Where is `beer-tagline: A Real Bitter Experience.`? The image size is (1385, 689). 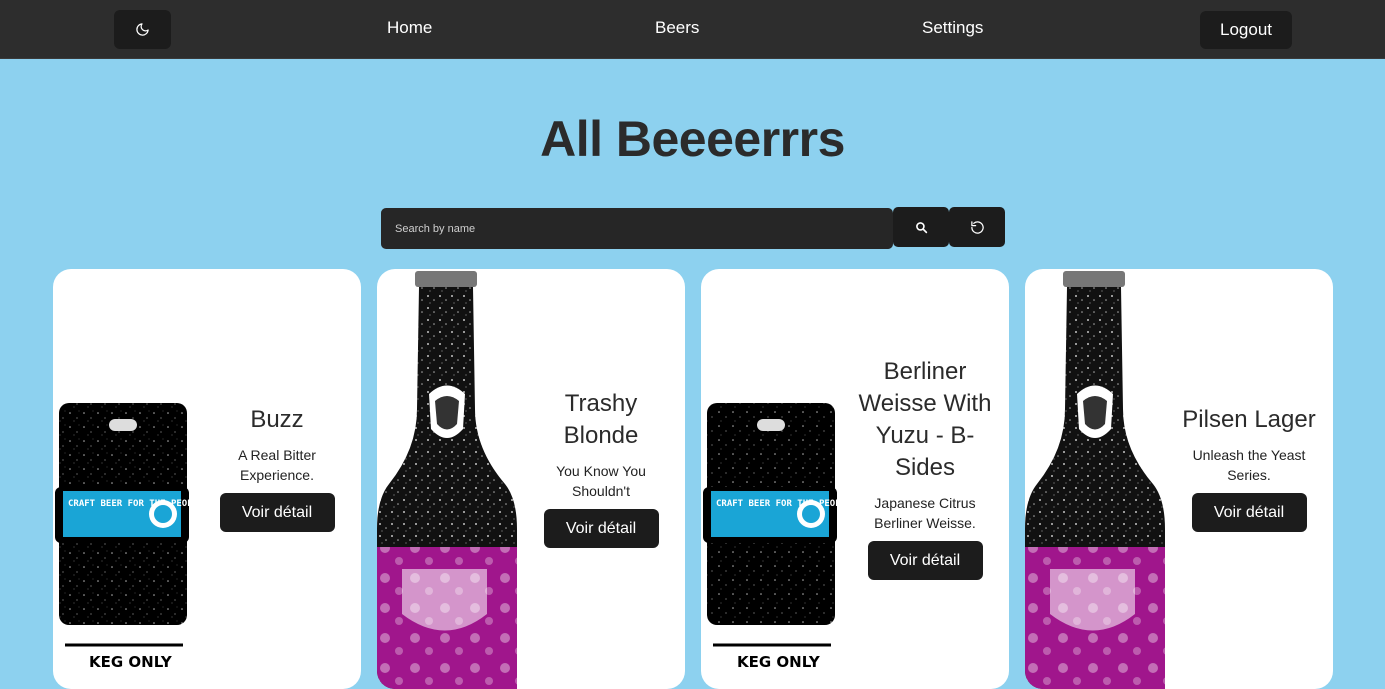
beer-tagline: A Real Bitter Experience. is located at coordinates (277, 465).